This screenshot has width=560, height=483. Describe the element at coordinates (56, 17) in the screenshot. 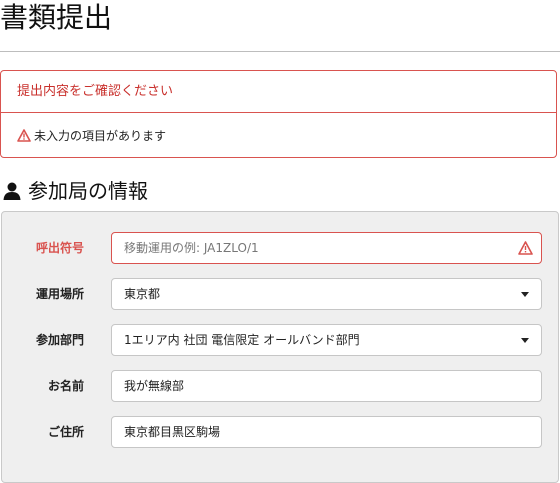

I see `page-title: 書類提出` at that location.